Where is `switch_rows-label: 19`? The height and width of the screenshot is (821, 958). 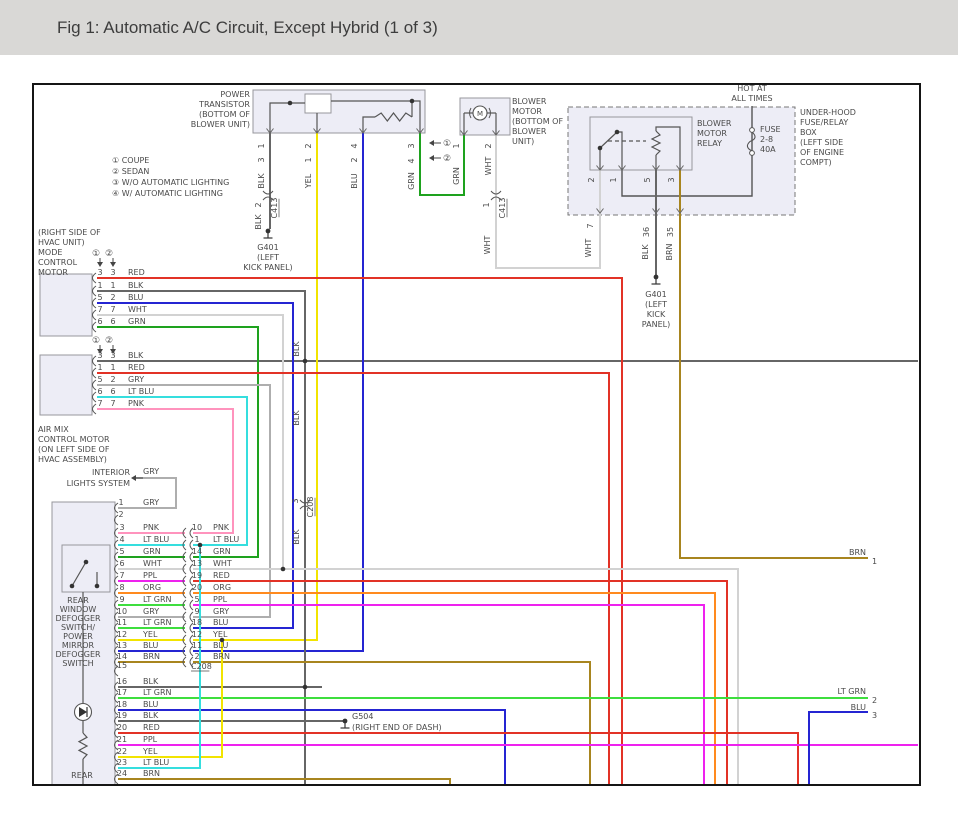 switch_rows-label: 19 is located at coordinates (122, 715).